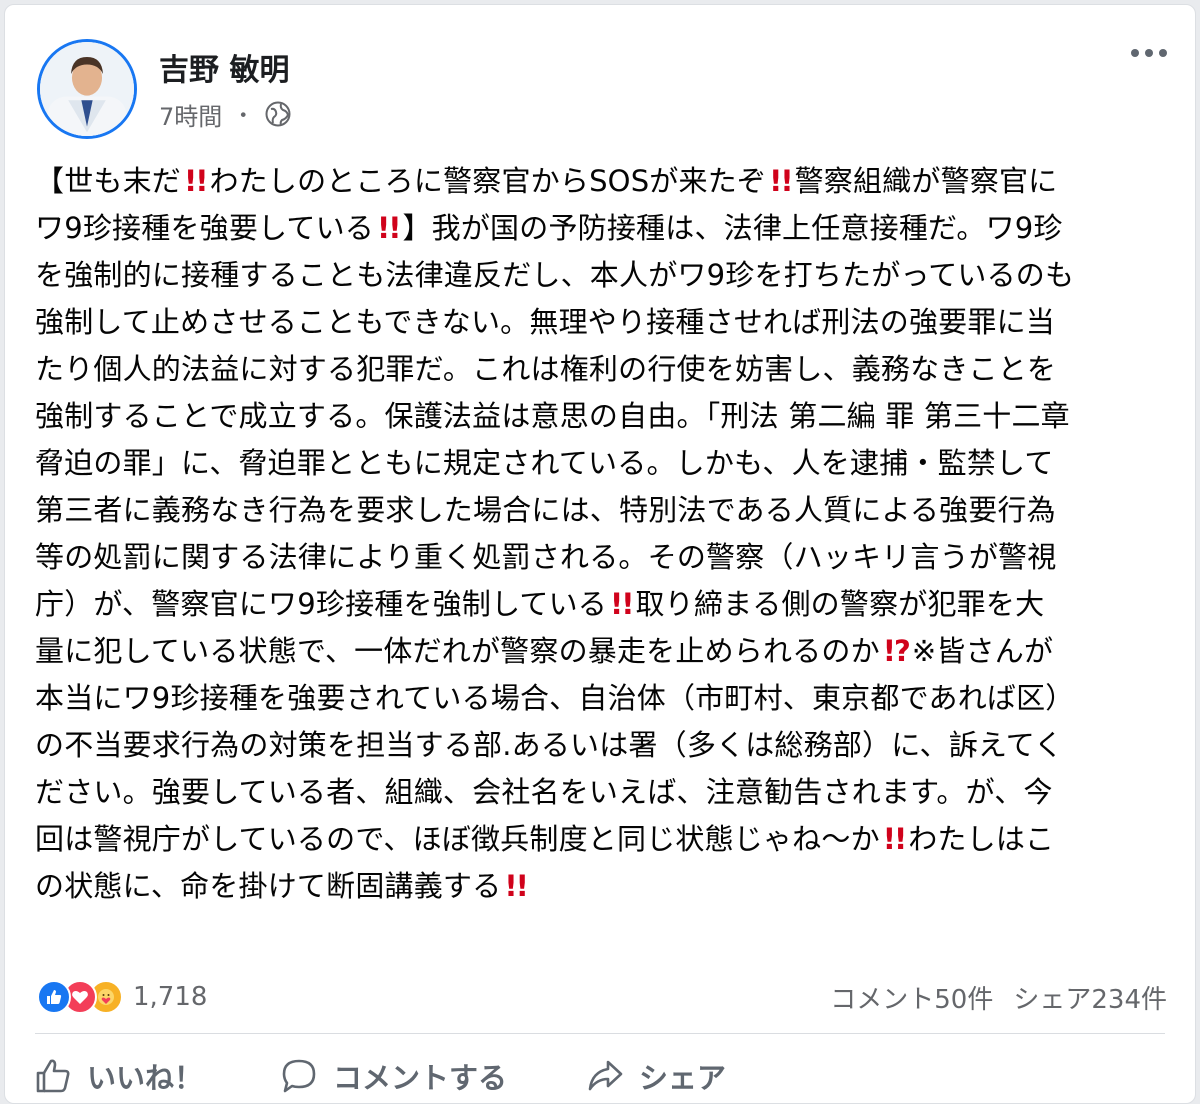 The height and width of the screenshot is (1104, 1200). I want to click on reaction-summary: 1,718, so click(122, 997).